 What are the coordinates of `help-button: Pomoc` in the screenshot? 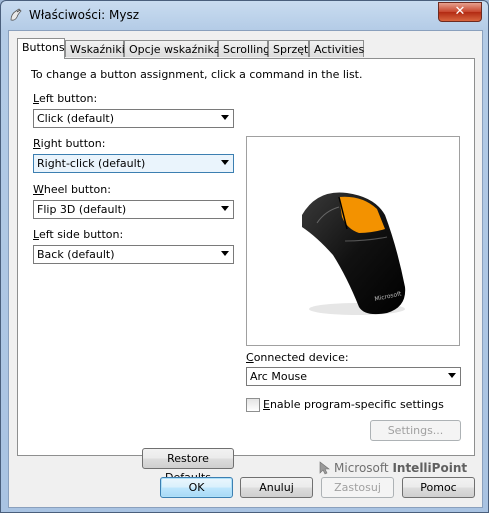 It's located at (438, 487).